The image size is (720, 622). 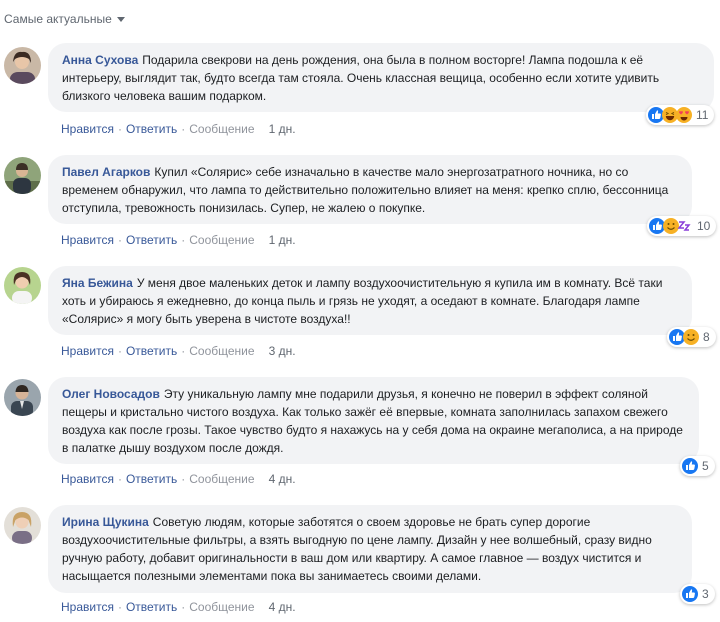 What do you see at coordinates (702, 115) in the screenshot?
I see `reaction-count: 11` at bounding box center [702, 115].